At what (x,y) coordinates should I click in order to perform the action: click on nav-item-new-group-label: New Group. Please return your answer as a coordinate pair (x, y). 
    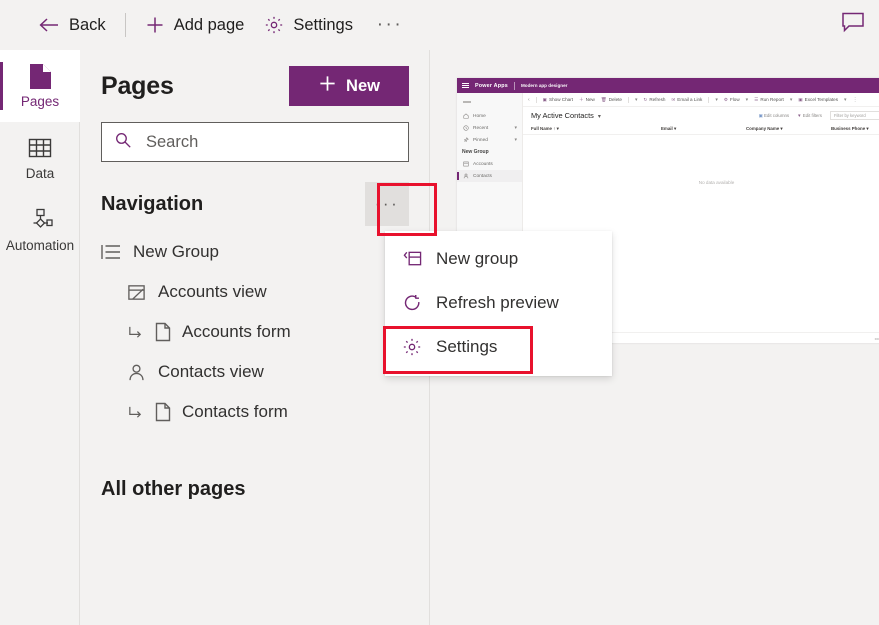
    Looking at the image, I should click on (176, 251).